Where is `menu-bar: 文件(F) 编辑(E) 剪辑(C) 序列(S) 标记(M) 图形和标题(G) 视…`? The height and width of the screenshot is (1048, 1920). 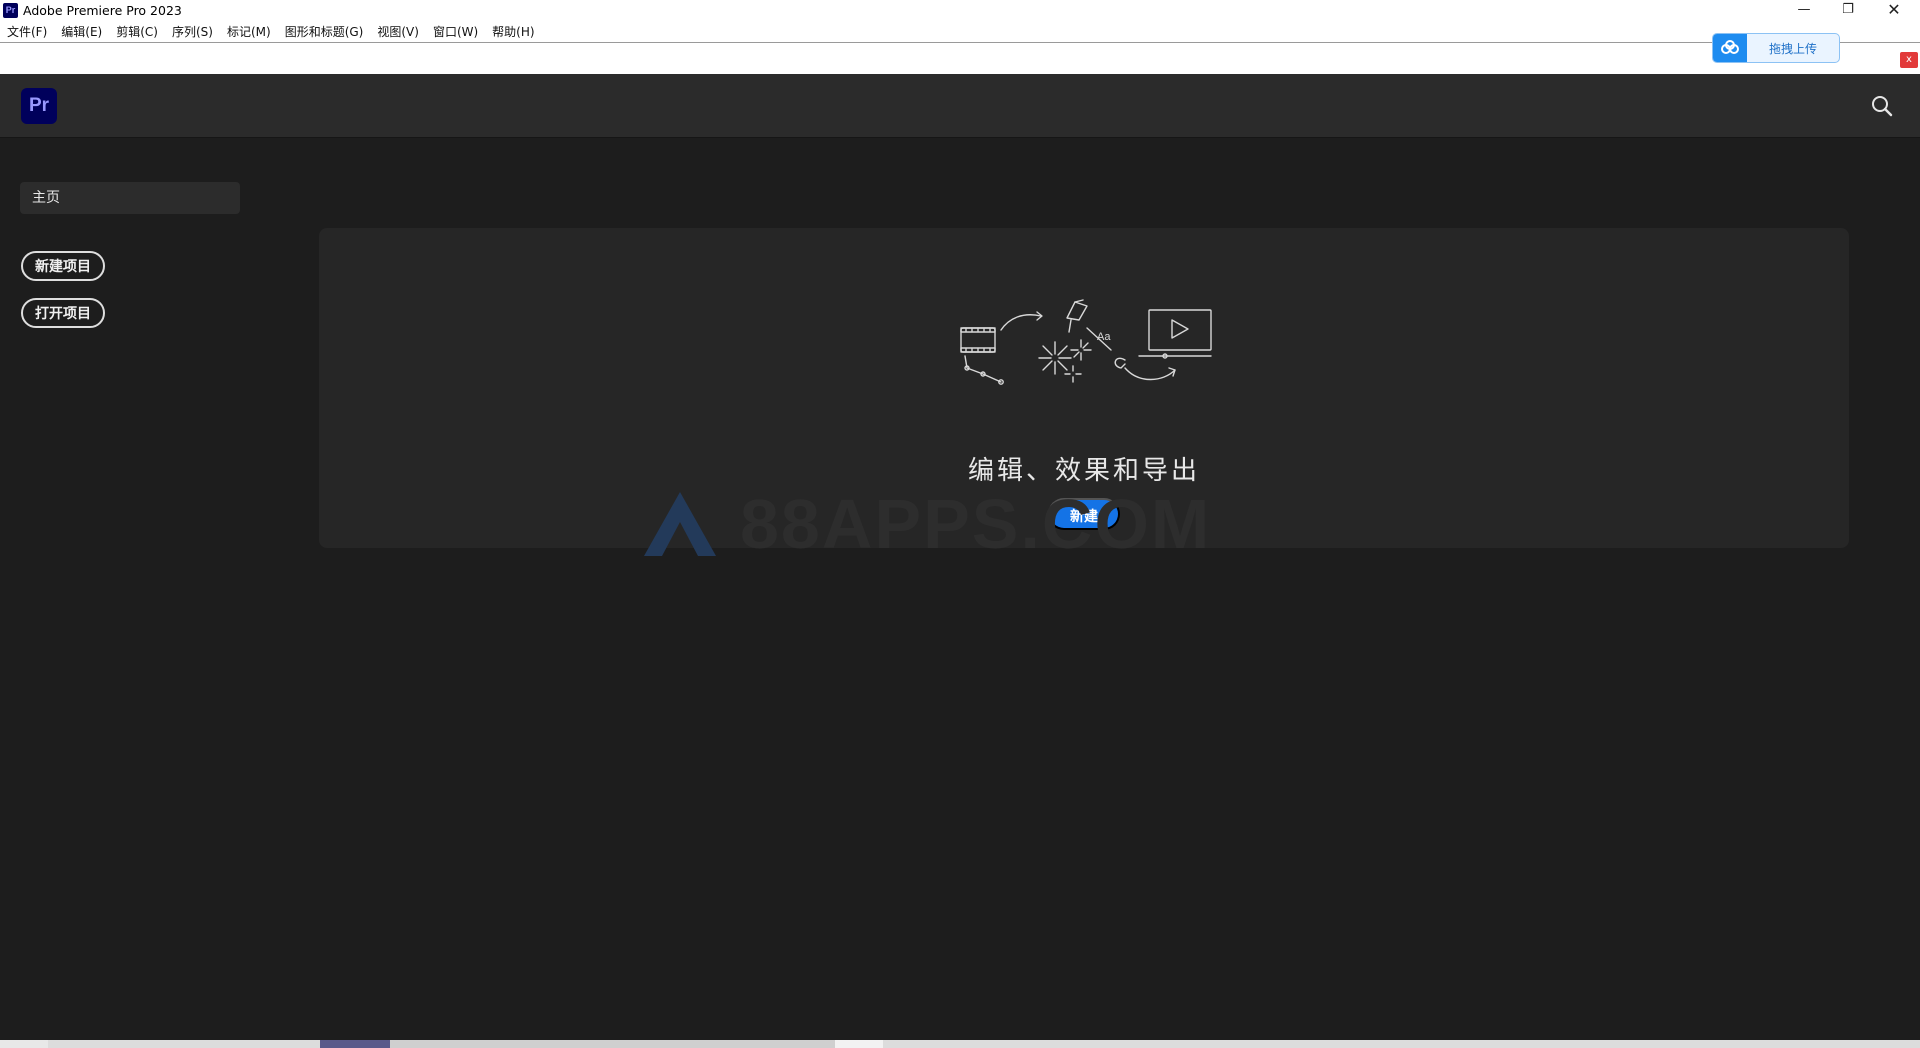 menu-bar: 文件(F) 编辑(E) 剪辑(C) 序列(S) 标记(M) 图形和标题(G) 视… is located at coordinates (960, 32).